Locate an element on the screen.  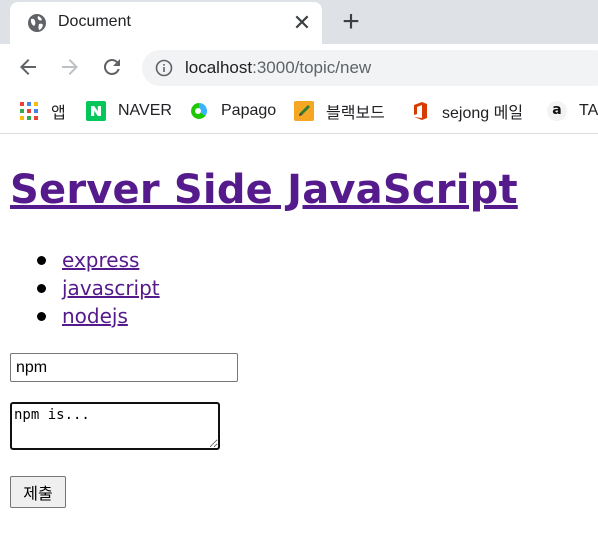
apps-grid-icon is located at coordinates (29, 111).